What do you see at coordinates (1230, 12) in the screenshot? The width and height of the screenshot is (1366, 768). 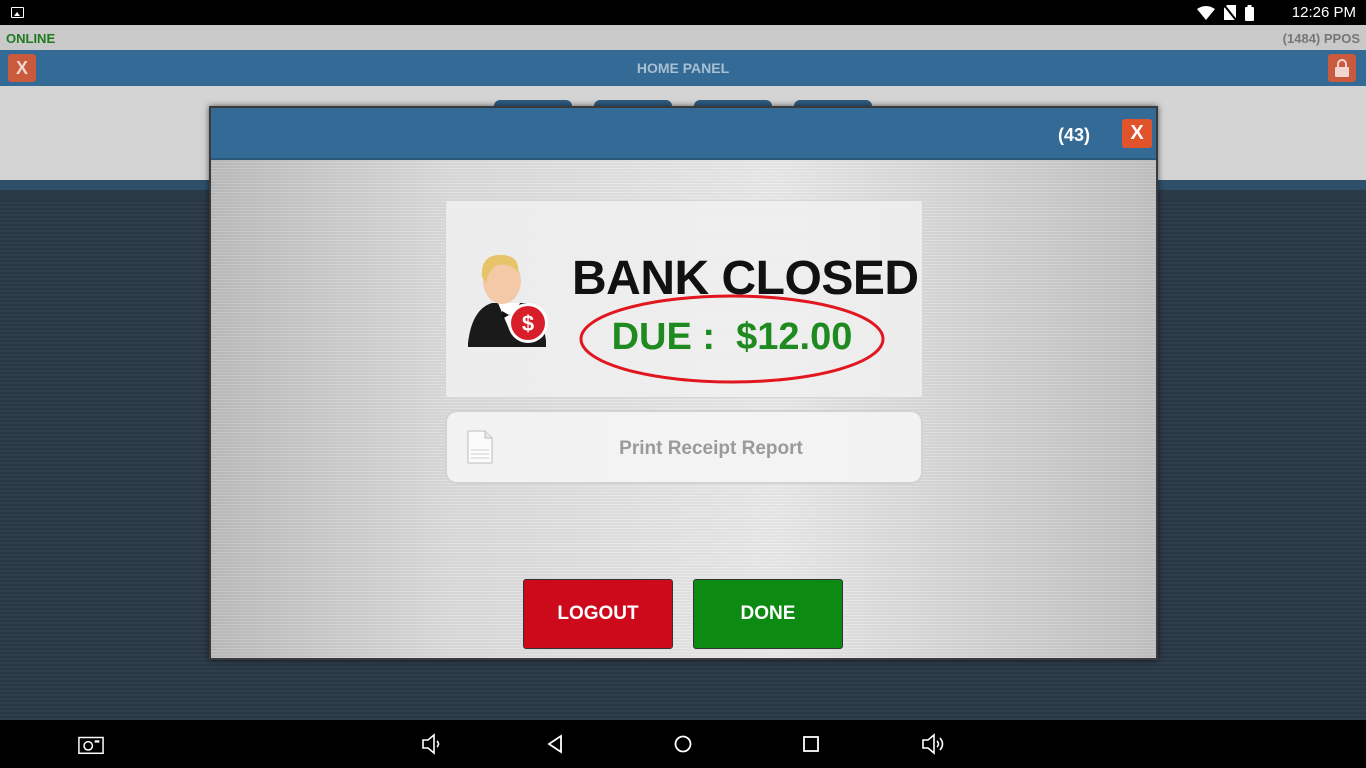 I see `no-sim-icon` at bounding box center [1230, 12].